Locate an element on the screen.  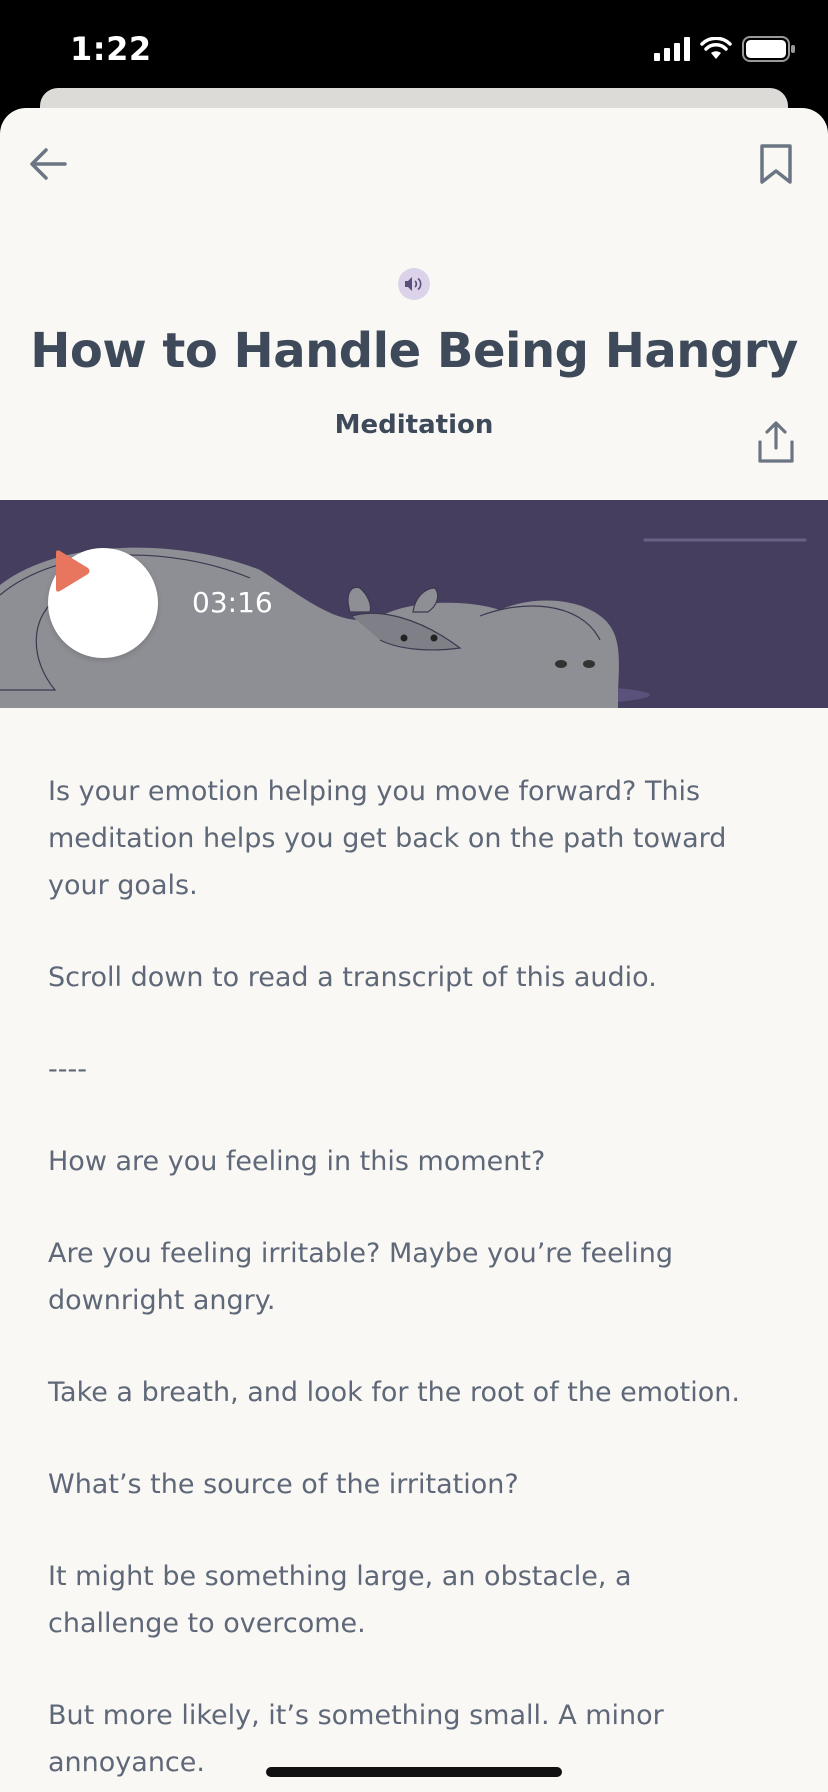
share-icon is located at coordinates (776, 442).